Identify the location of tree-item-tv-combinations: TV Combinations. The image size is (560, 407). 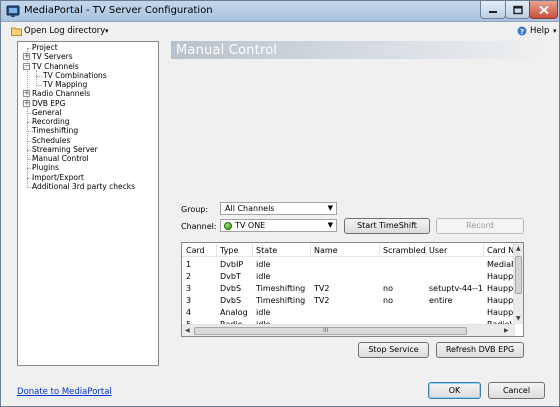
(75, 75).